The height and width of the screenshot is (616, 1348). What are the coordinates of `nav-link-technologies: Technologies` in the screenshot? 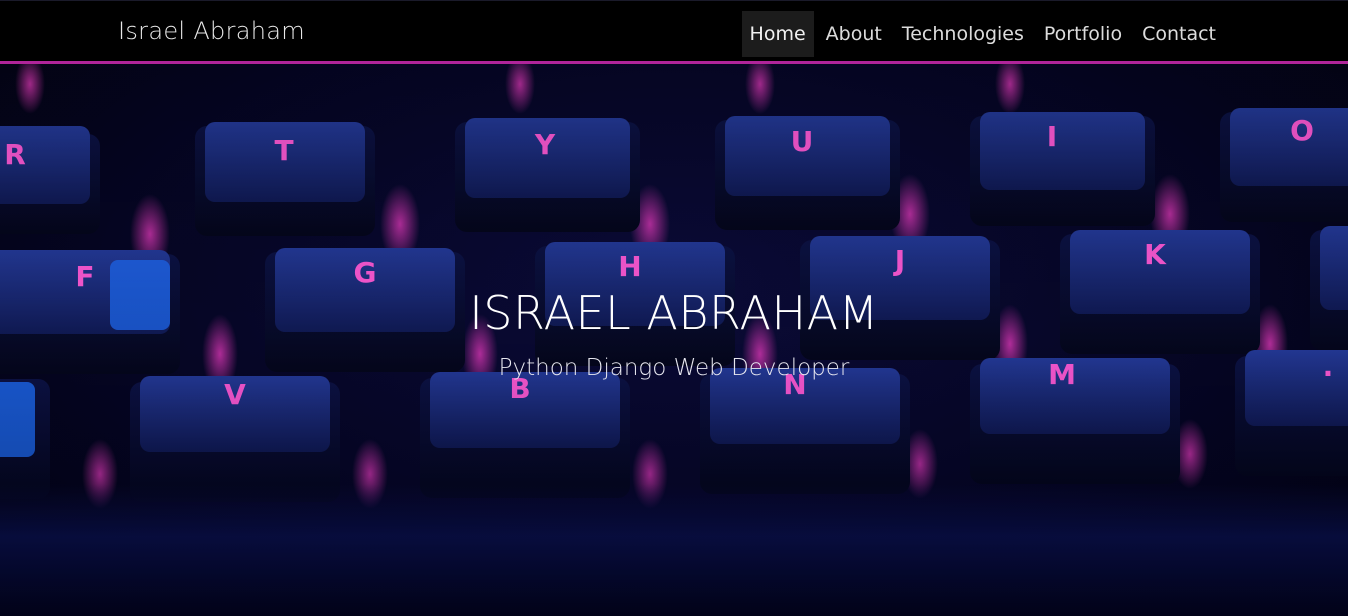 It's located at (963, 34).